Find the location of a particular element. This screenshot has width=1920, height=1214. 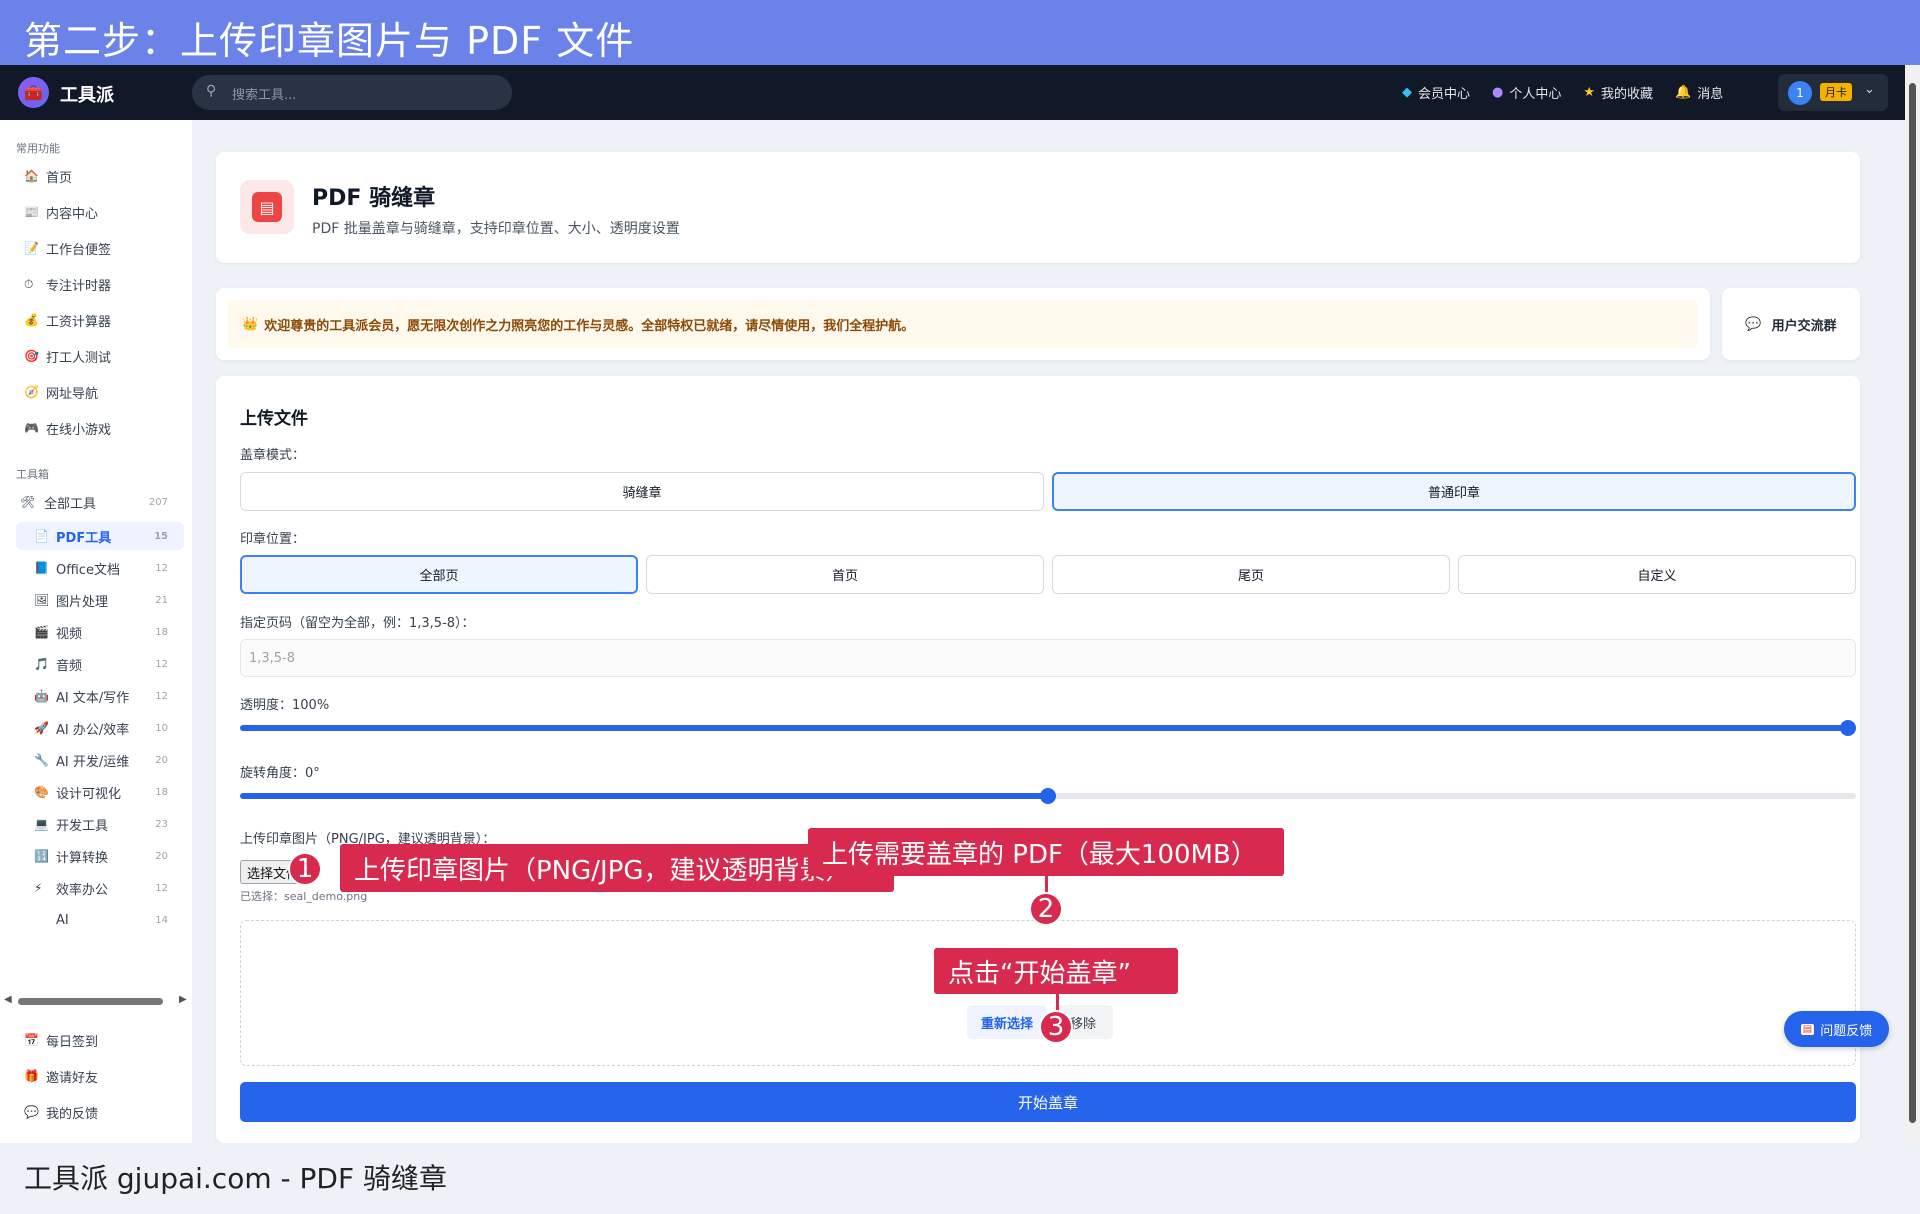

sidebar-item-audio: 🎵 音频 12 is located at coordinates (100, 664).